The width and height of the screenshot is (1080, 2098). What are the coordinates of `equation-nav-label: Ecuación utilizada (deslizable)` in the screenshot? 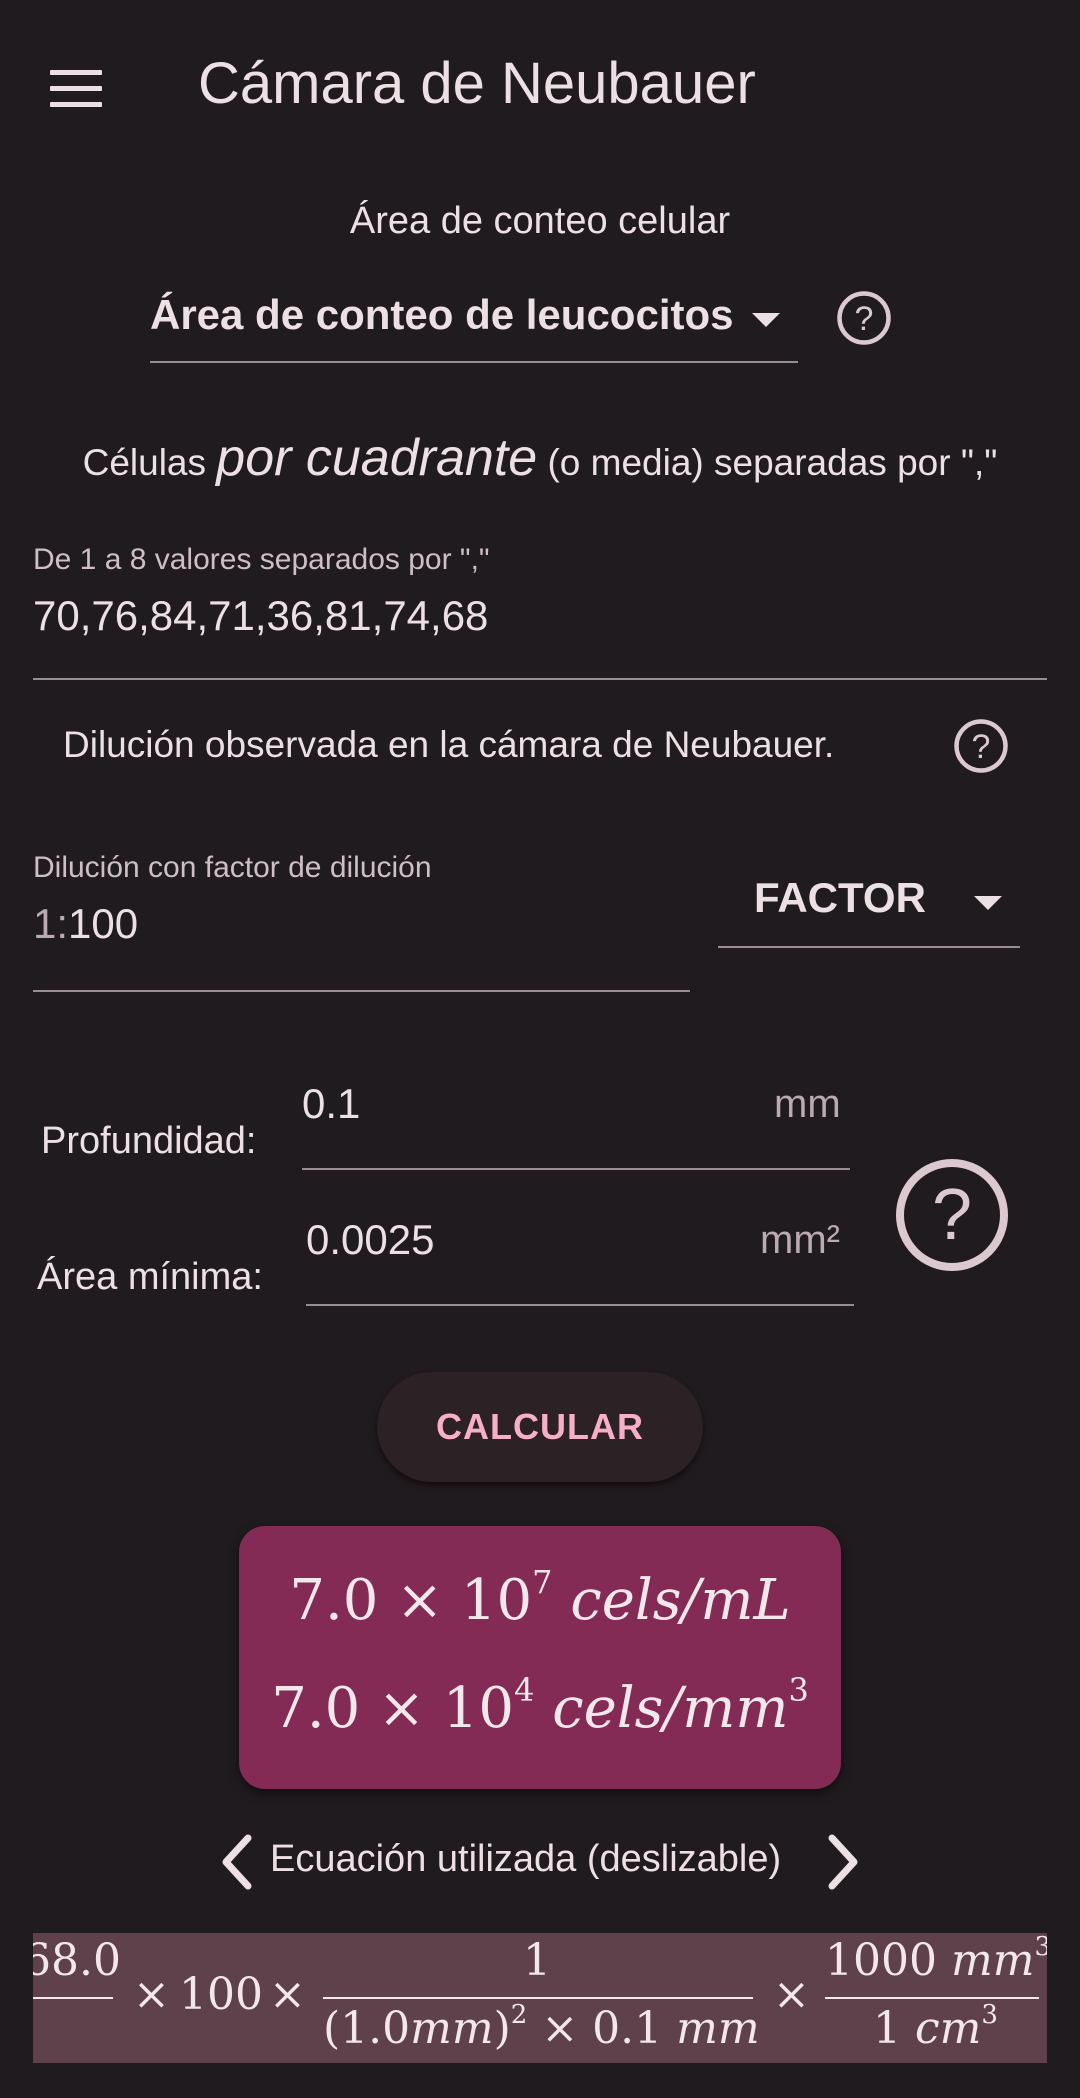 It's located at (526, 1859).